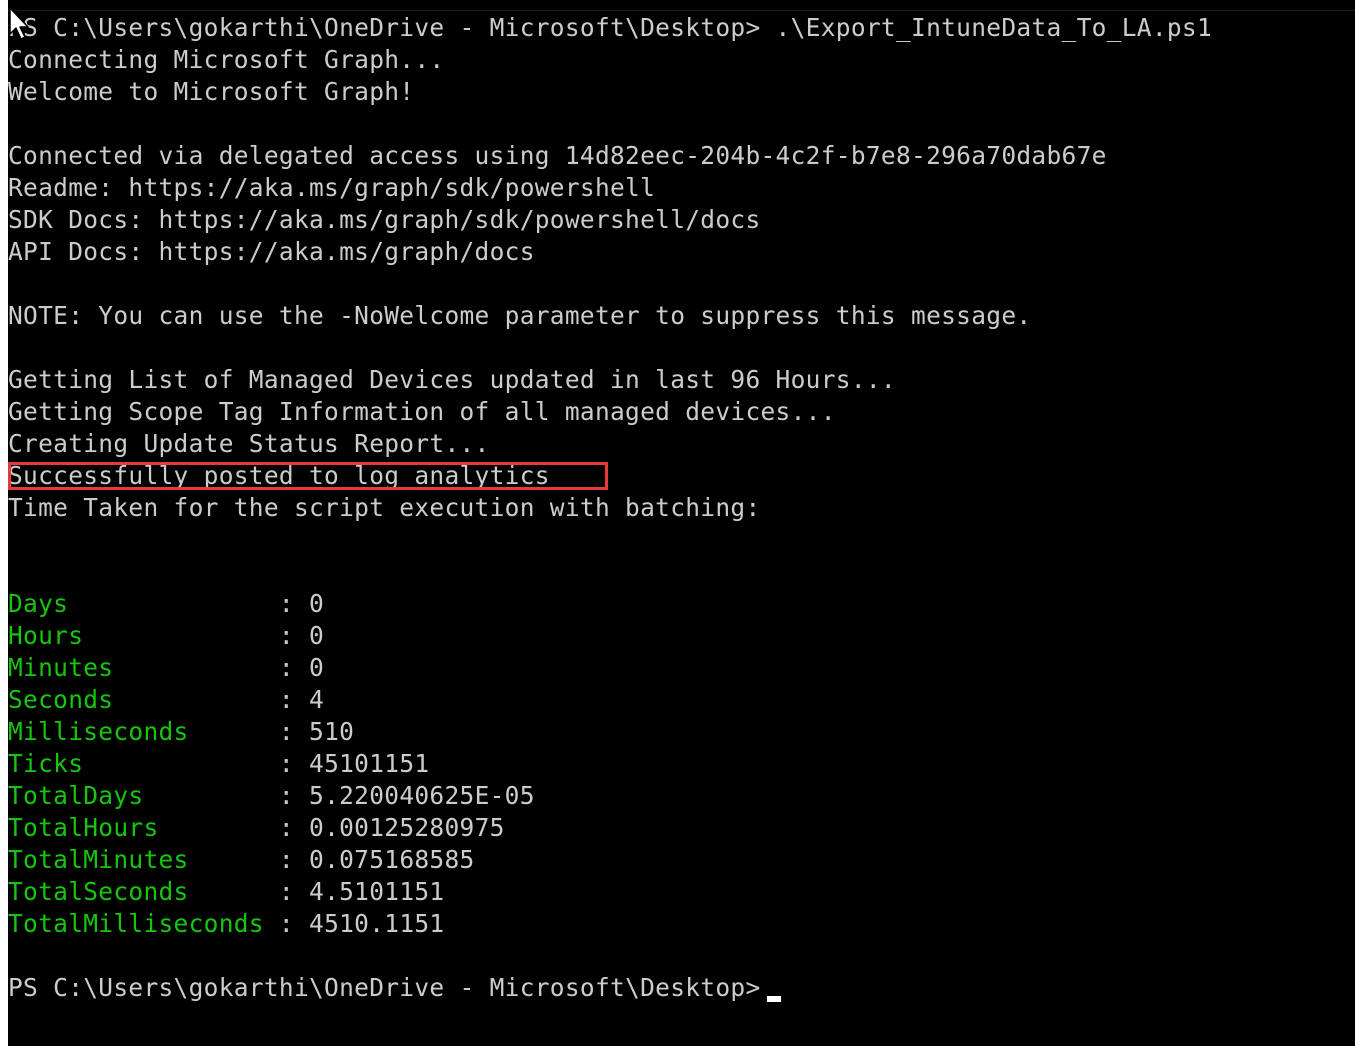 The height and width of the screenshot is (1046, 1355). Describe the element at coordinates (136, 699) in the screenshot. I see `property-name: Seconds` at that location.